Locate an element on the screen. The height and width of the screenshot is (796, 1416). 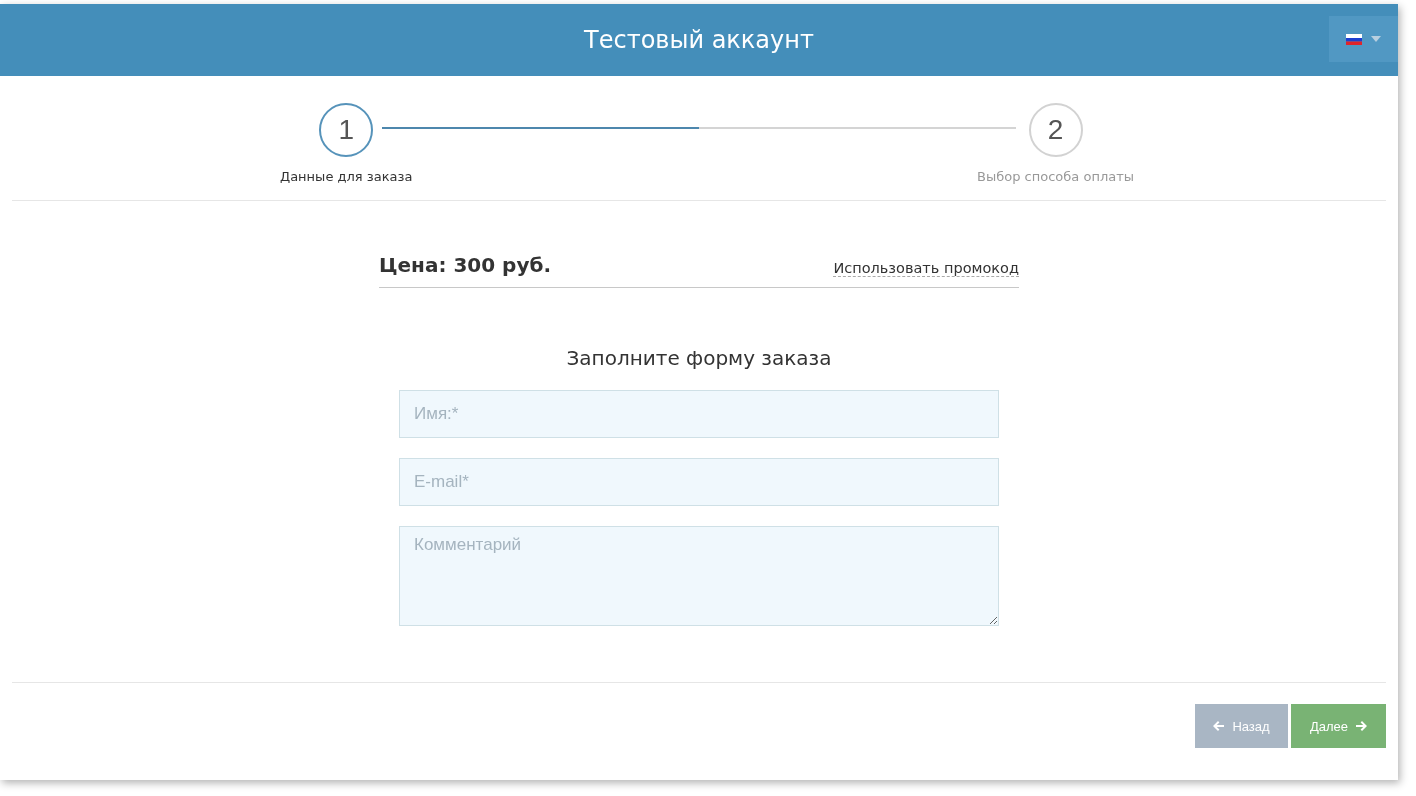
arrow-left-icon is located at coordinates (1219, 726).